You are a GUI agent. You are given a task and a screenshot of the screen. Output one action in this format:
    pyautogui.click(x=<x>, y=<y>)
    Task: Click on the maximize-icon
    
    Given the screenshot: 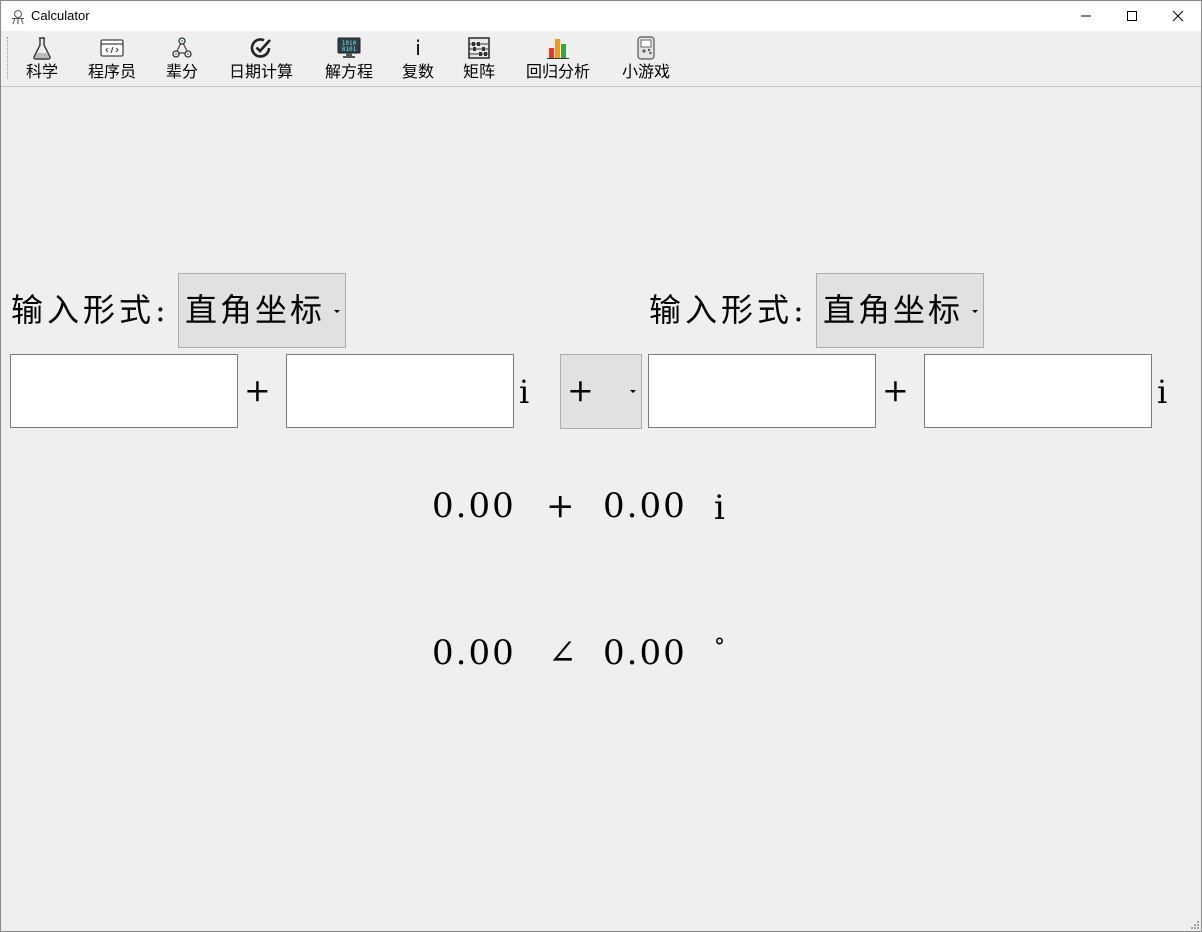 What is the action you would take?
    pyautogui.click(x=1132, y=16)
    